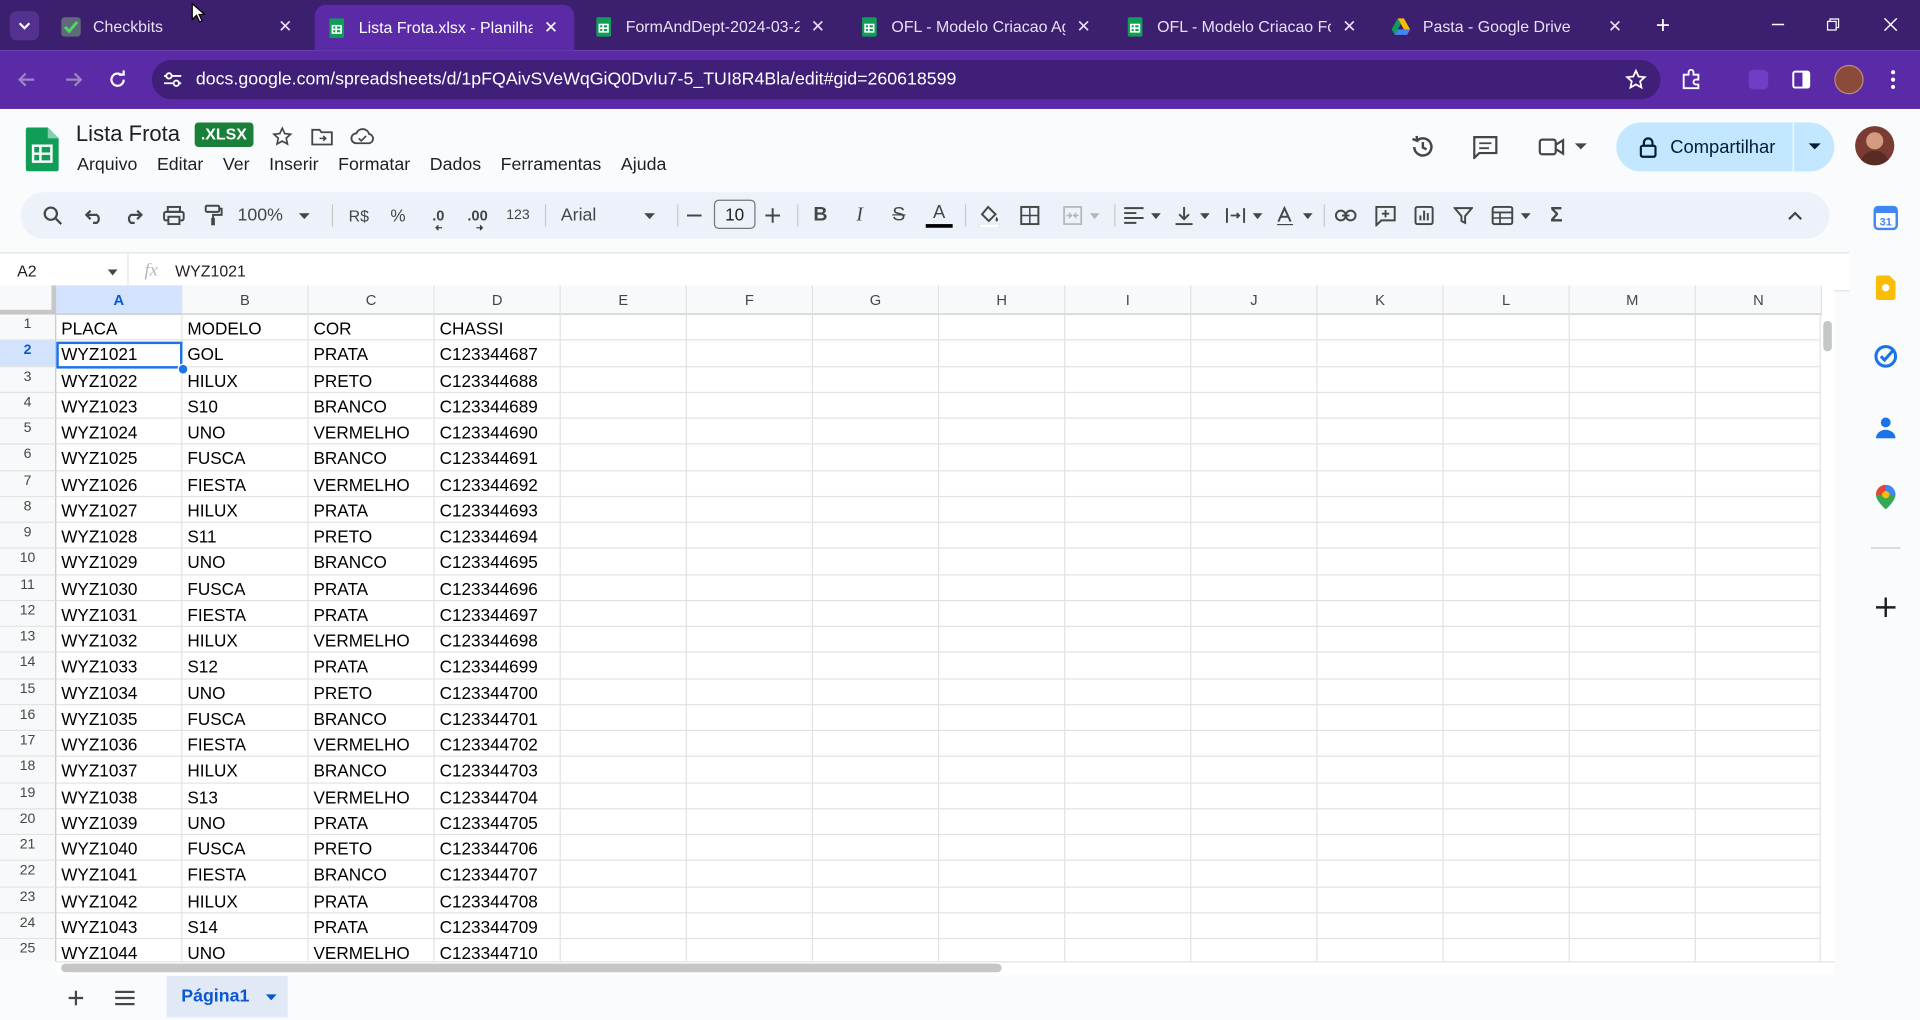  I want to click on cell-m4, so click(1632, 405).